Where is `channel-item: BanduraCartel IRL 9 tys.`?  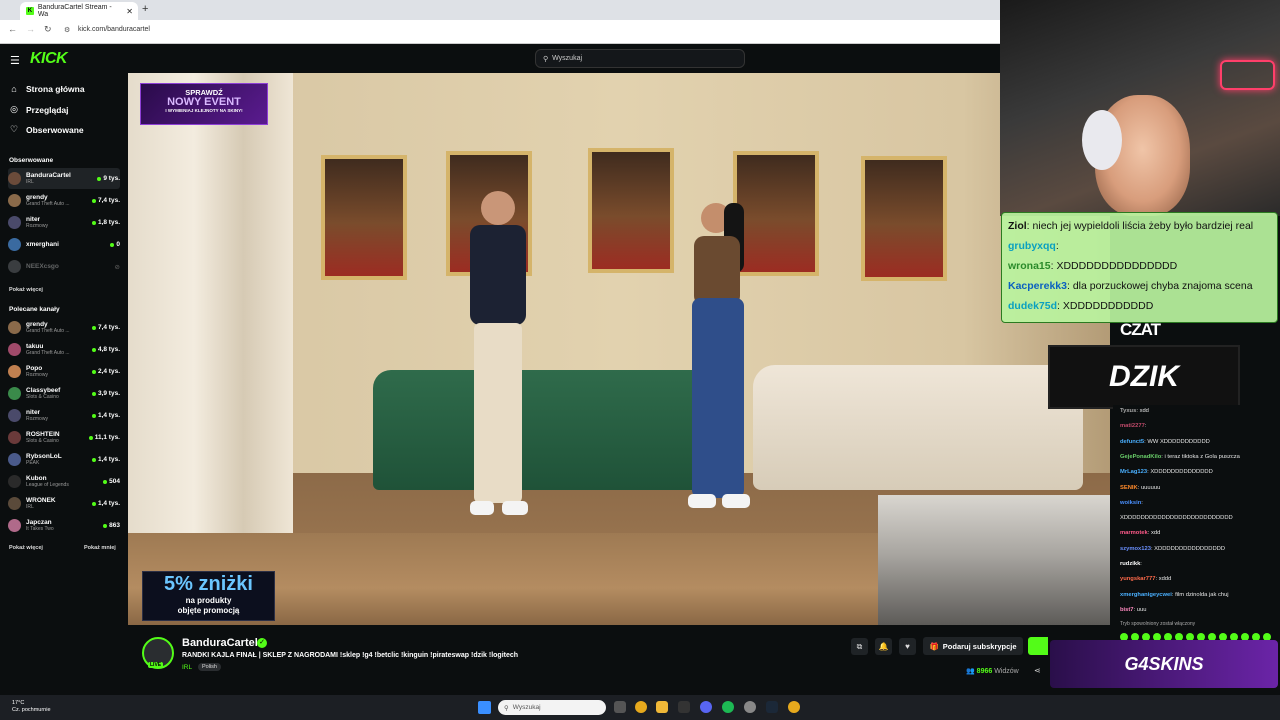 channel-item: BanduraCartel IRL 9 tys. is located at coordinates (64, 178).